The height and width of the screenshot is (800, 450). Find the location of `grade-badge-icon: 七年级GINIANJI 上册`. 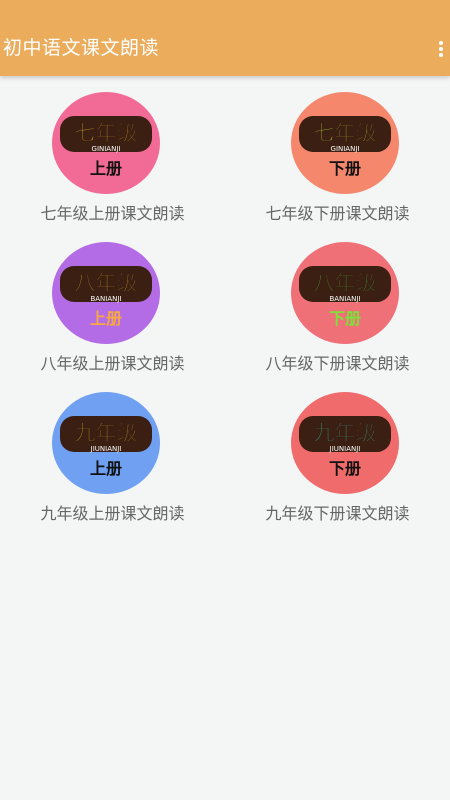

grade-badge-icon: 七年级GINIANJI 上册 is located at coordinates (106, 147).